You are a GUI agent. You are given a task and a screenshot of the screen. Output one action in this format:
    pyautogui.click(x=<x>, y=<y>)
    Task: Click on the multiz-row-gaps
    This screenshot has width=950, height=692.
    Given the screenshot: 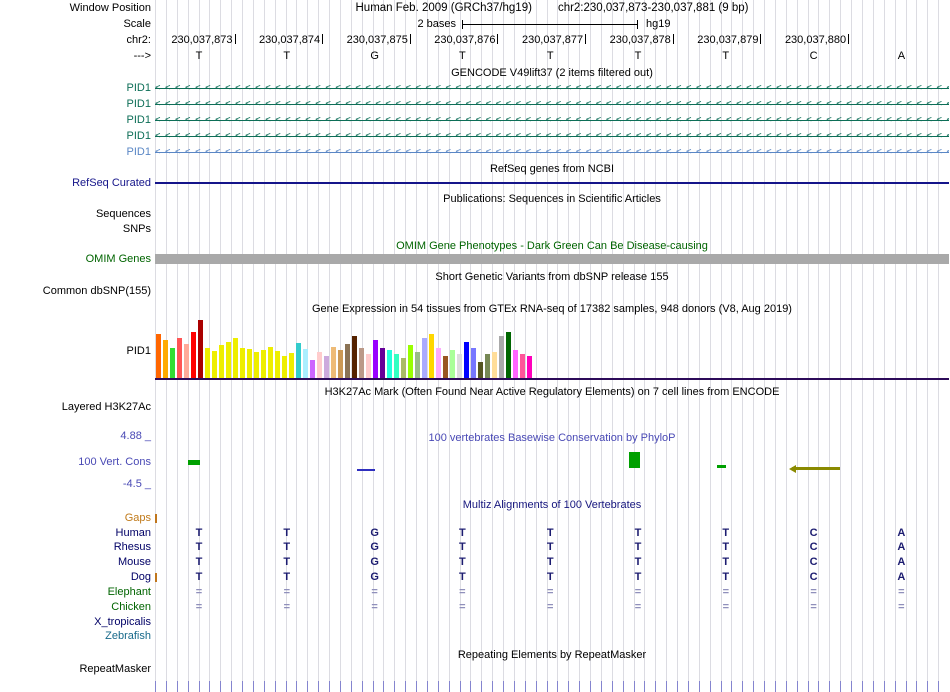 What is the action you would take?
    pyautogui.click(x=552, y=518)
    